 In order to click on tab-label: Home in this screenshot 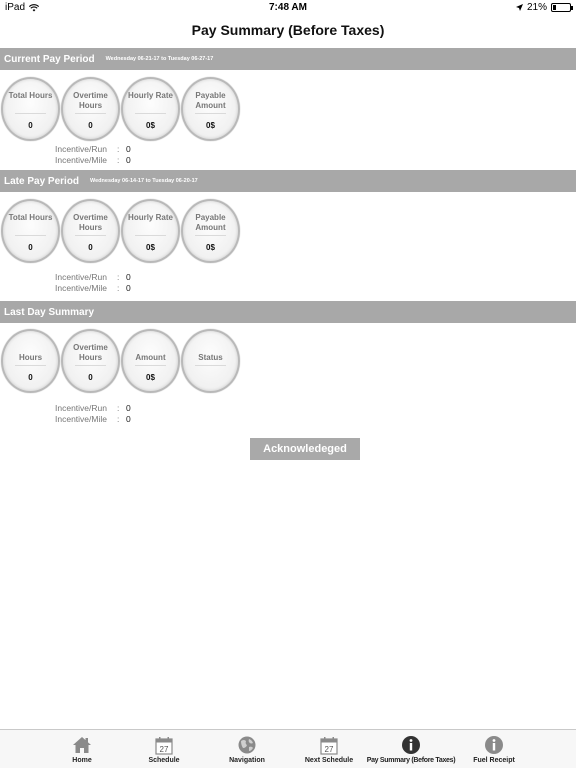, I will do `click(82, 760)`.